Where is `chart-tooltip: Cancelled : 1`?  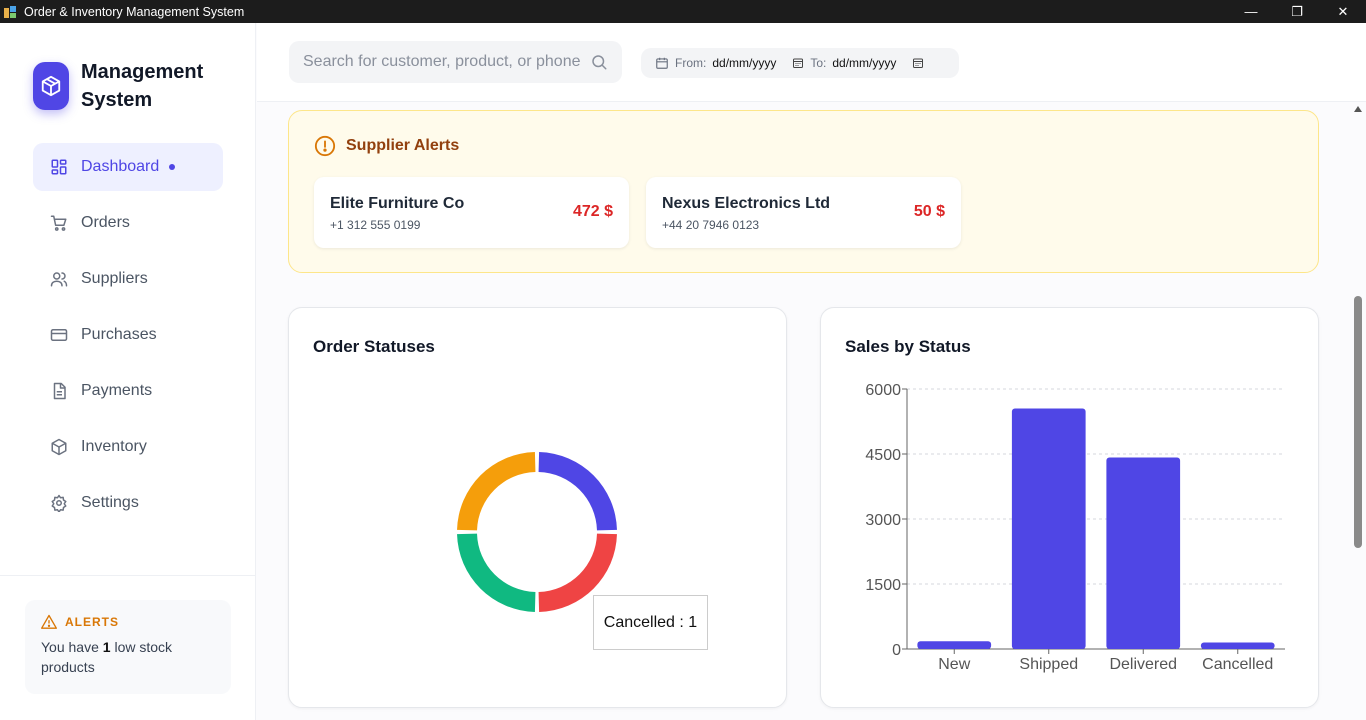
chart-tooltip: Cancelled : 1 is located at coordinates (650, 622).